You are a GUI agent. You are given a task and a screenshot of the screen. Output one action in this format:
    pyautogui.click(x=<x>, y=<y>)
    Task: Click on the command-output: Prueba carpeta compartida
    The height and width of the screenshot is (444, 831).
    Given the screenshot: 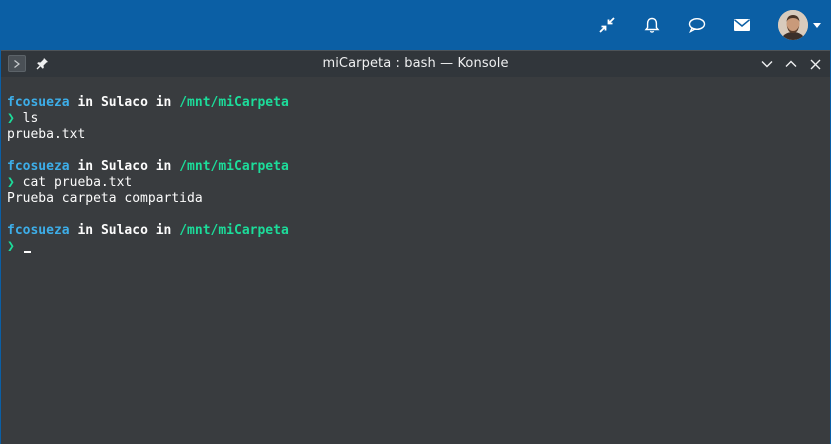 What is the action you would take?
    pyautogui.click(x=105, y=198)
    